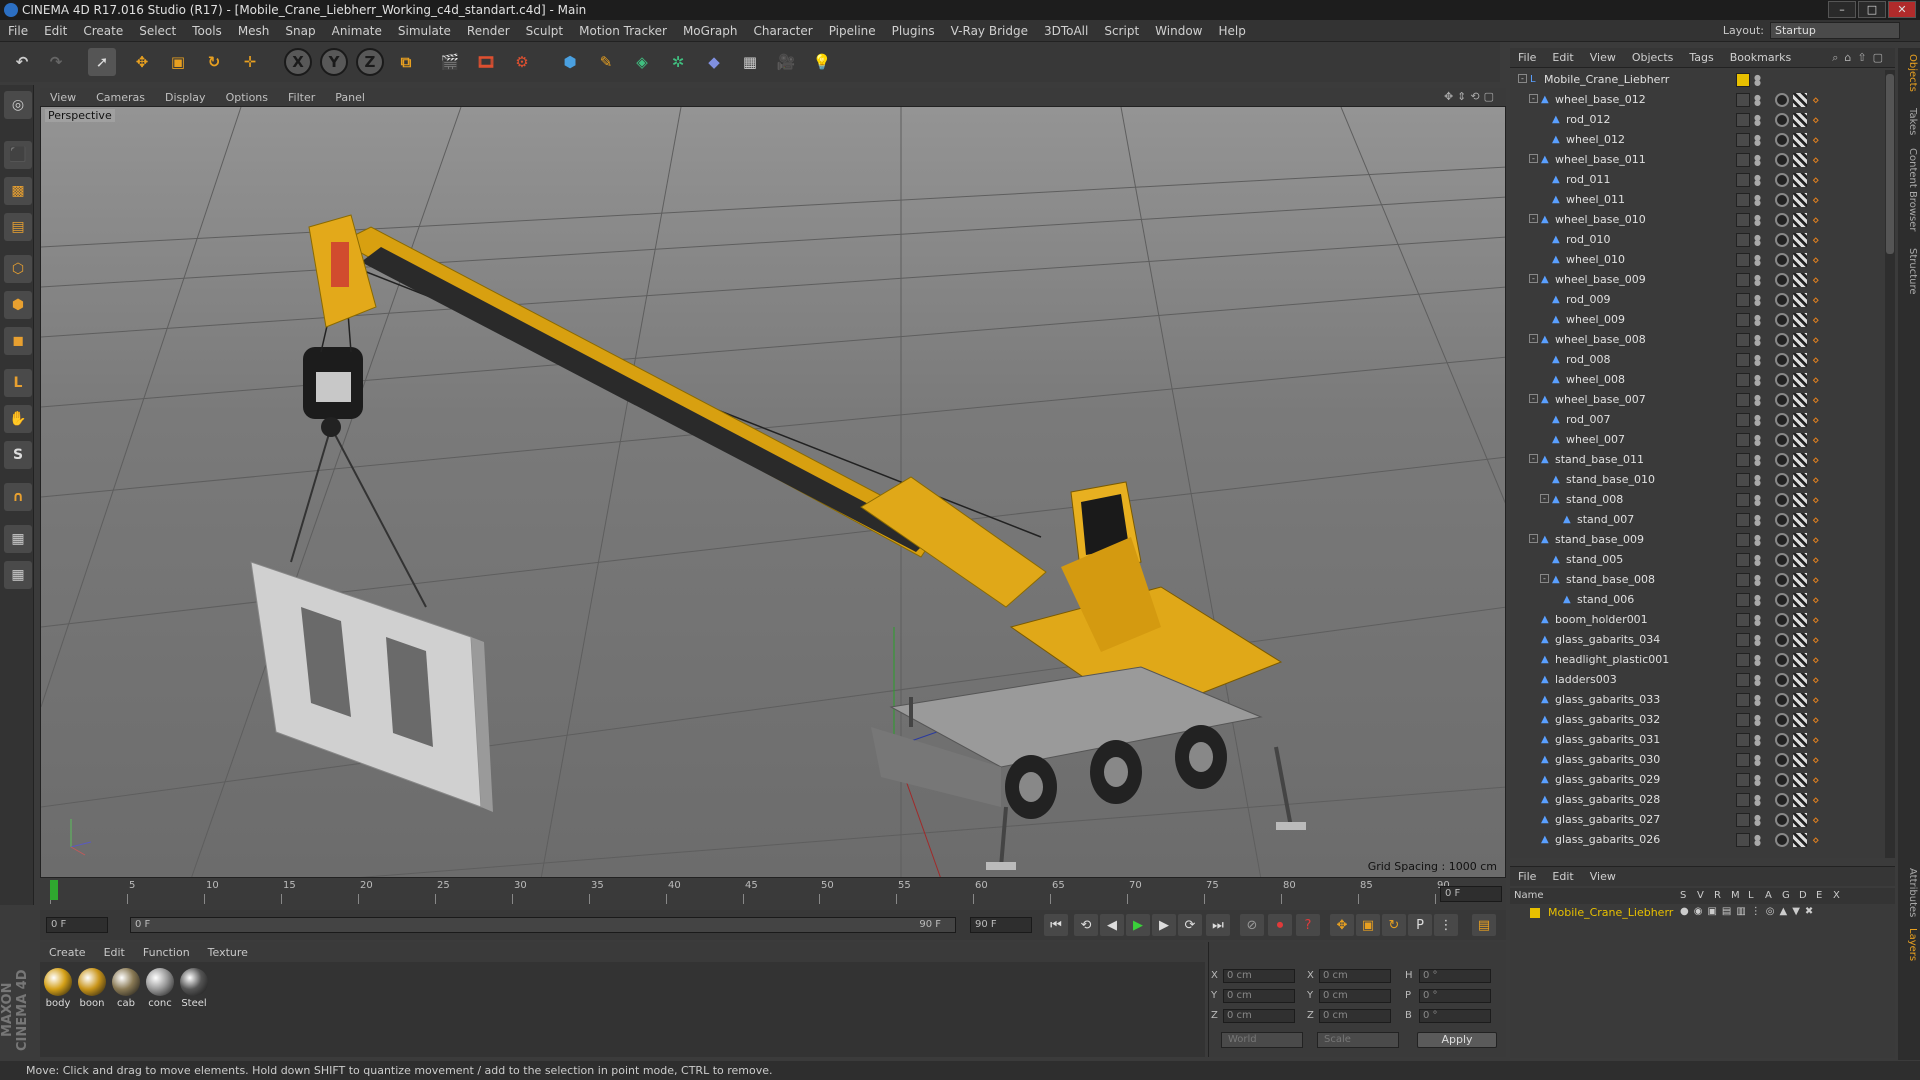 The height and width of the screenshot is (1080, 1920). I want to click on material-menu-function: Function, so click(166, 952).